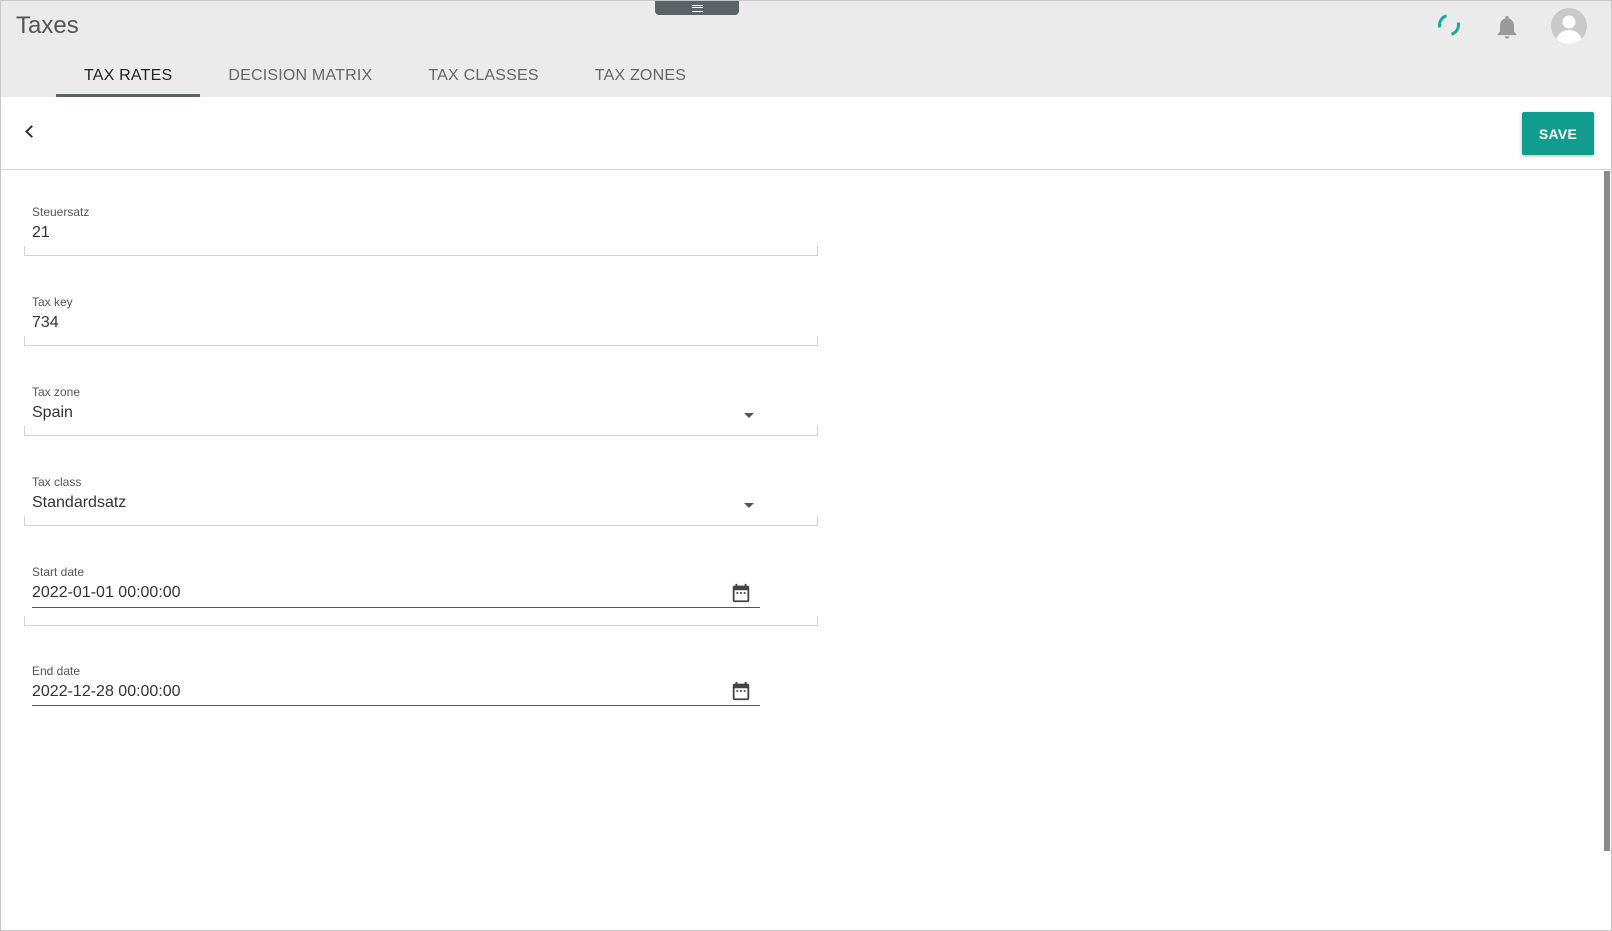 This screenshot has width=1612, height=931. What do you see at coordinates (421, 596) in the screenshot?
I see `start-date-field: Start date 2022-01-01 00:00:00` at bounding box center [421, 596].